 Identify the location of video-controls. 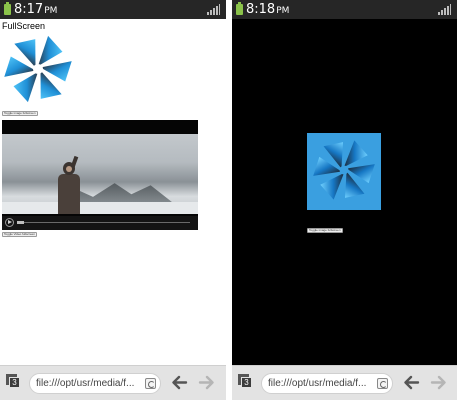
(100, 223).